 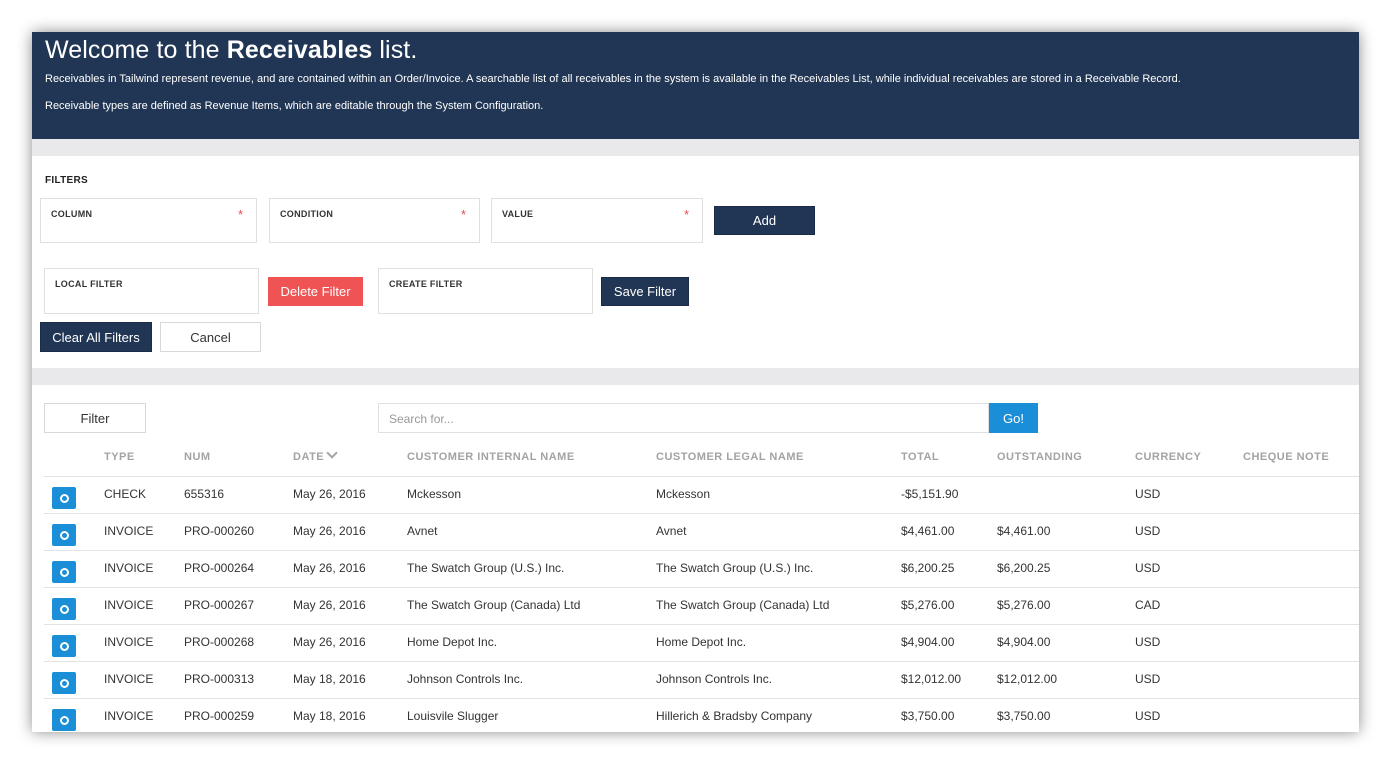 What do you see at coordinates (148, 220) in the screenshot?
I see `column-select: COLUMN *` at bounding box center [148, 220].